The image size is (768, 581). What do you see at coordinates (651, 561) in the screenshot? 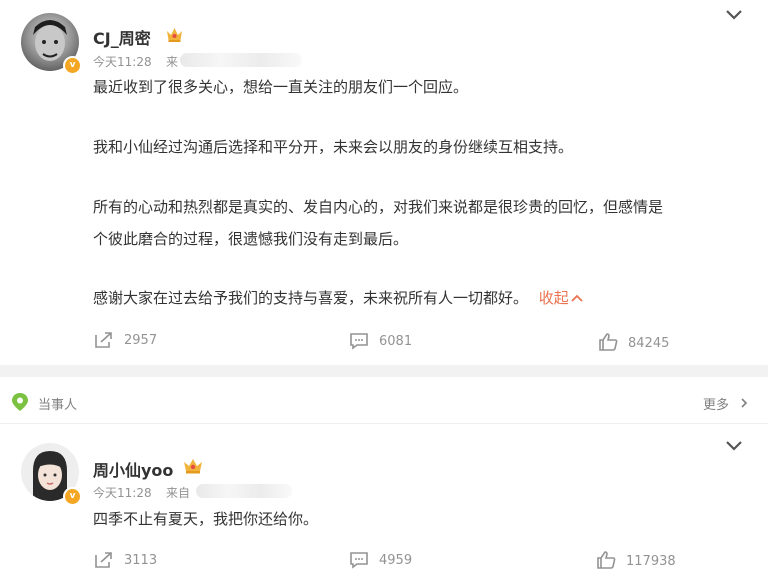
I see `like-count: 117938` at bounding box center [651, 561].